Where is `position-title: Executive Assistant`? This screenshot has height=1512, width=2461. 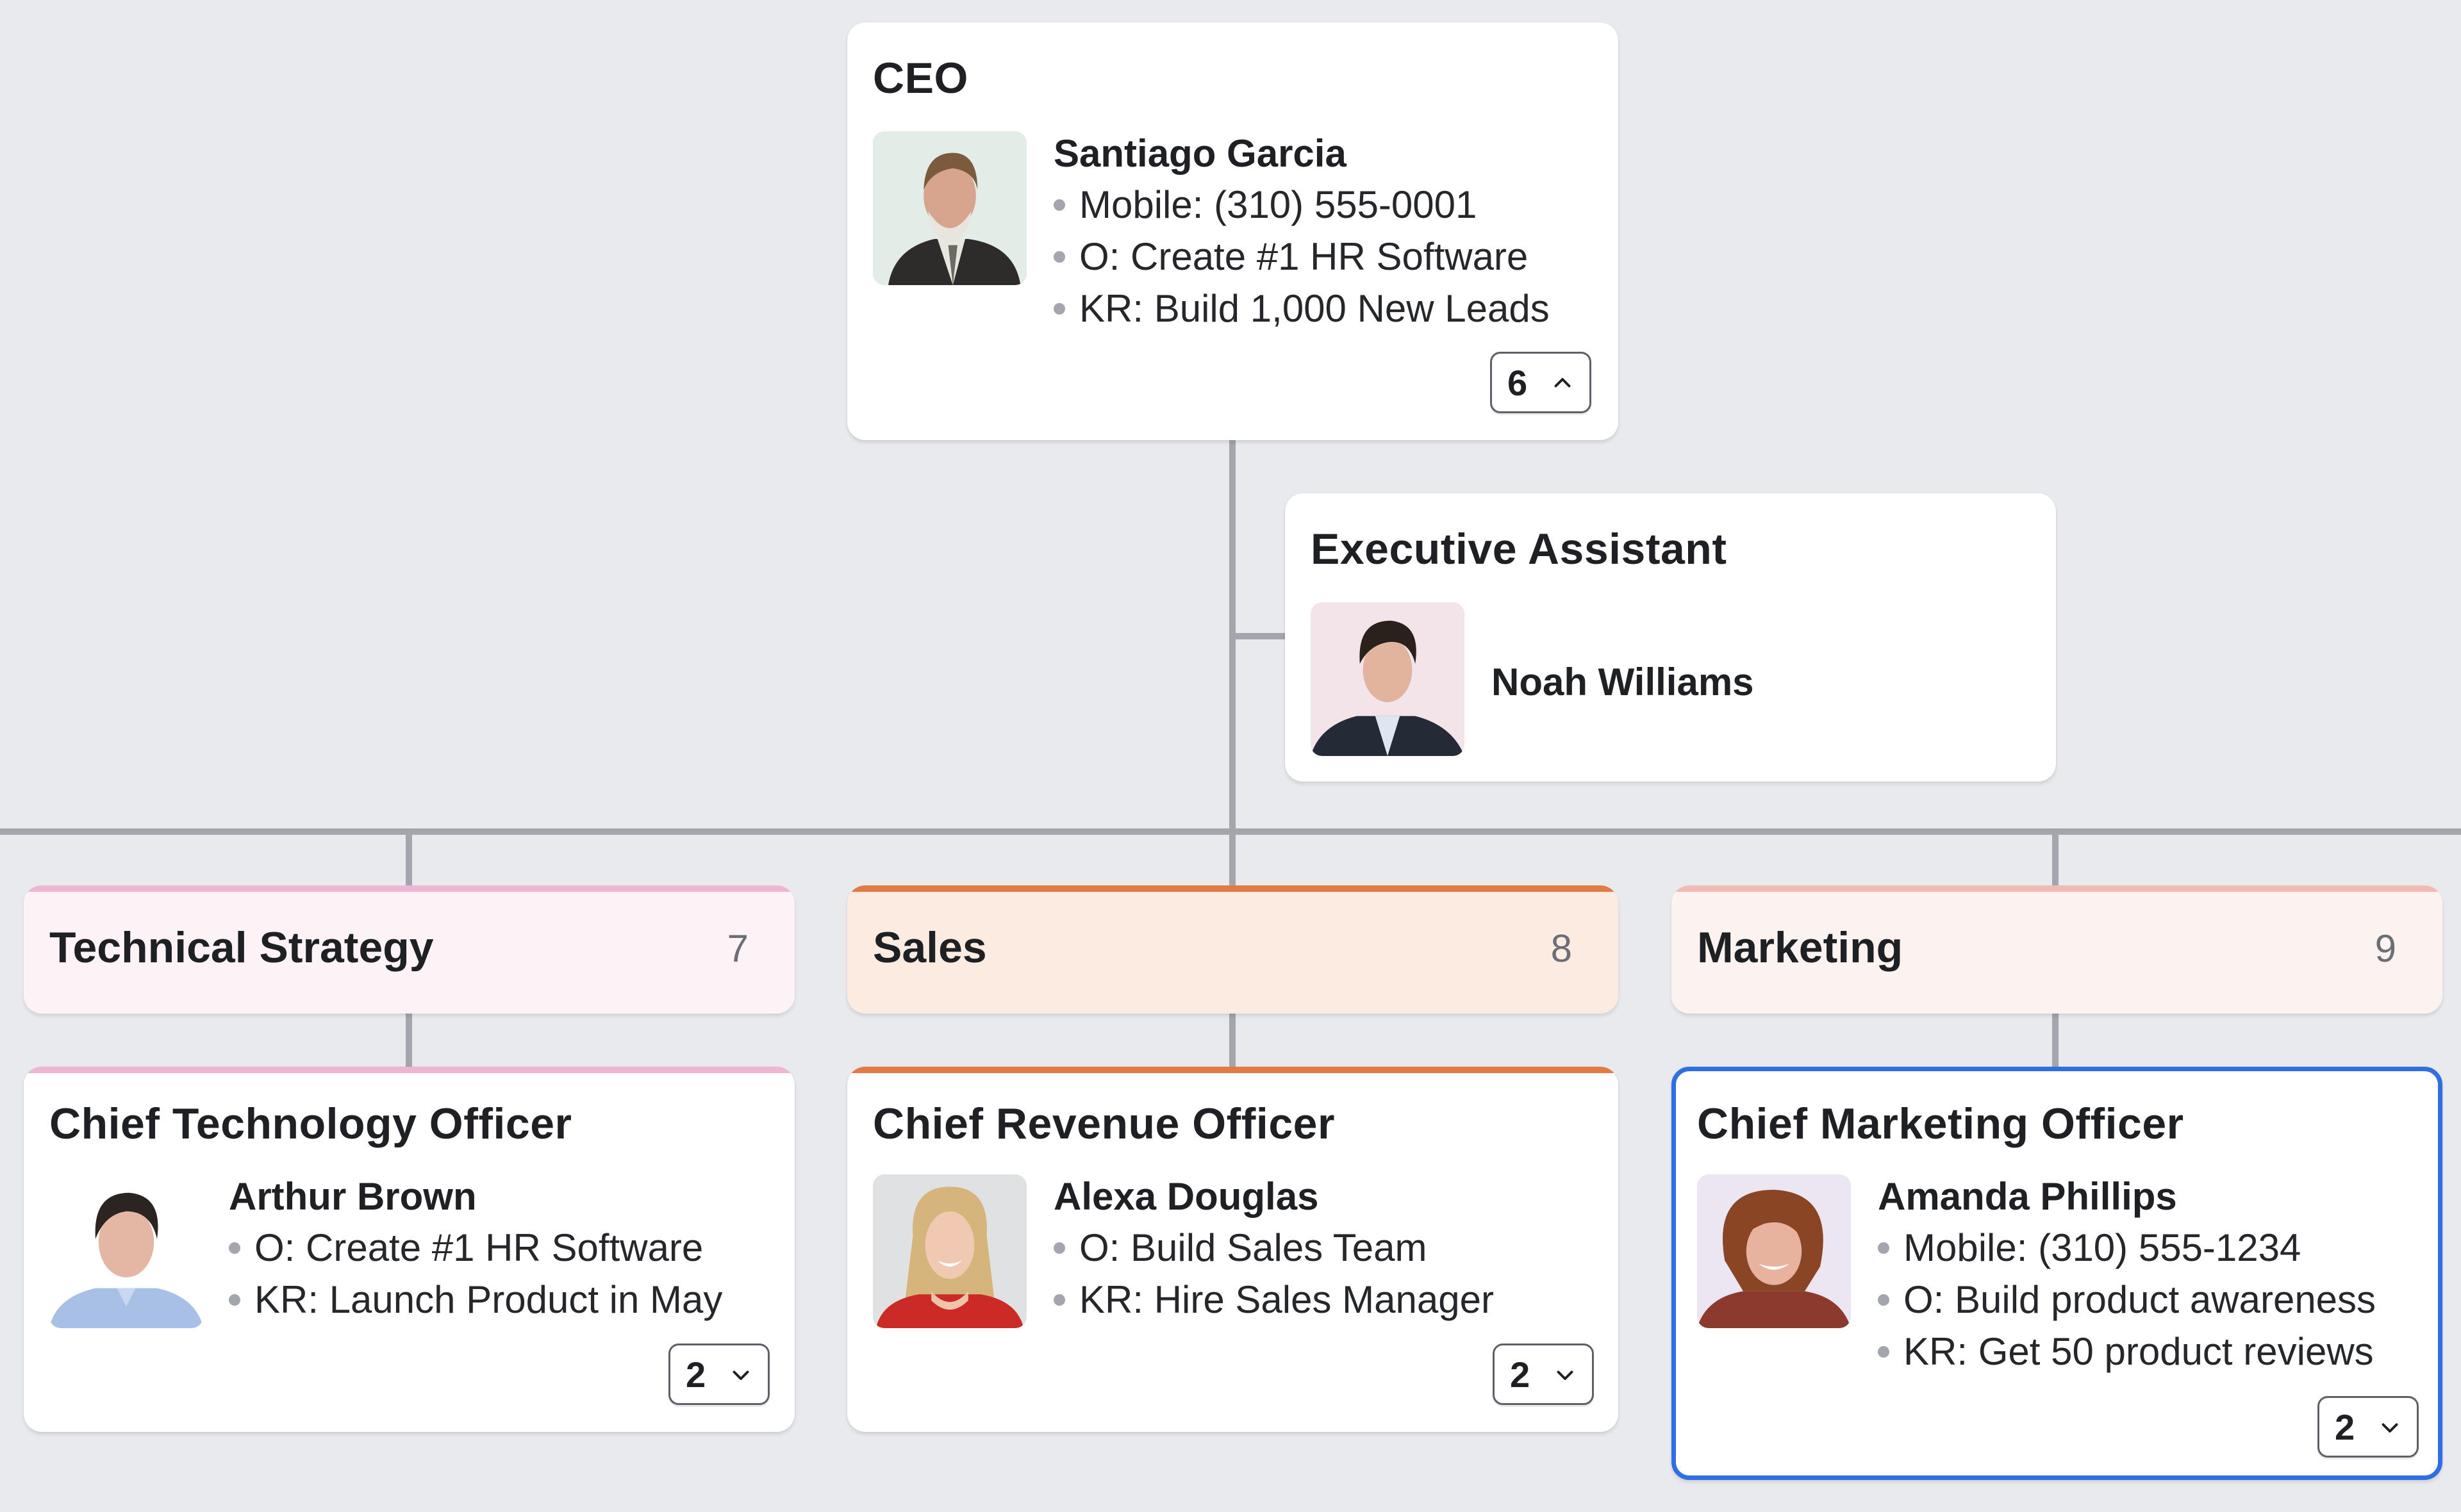 position-title: Executive Assistant is located at coordinates (1519, 549).